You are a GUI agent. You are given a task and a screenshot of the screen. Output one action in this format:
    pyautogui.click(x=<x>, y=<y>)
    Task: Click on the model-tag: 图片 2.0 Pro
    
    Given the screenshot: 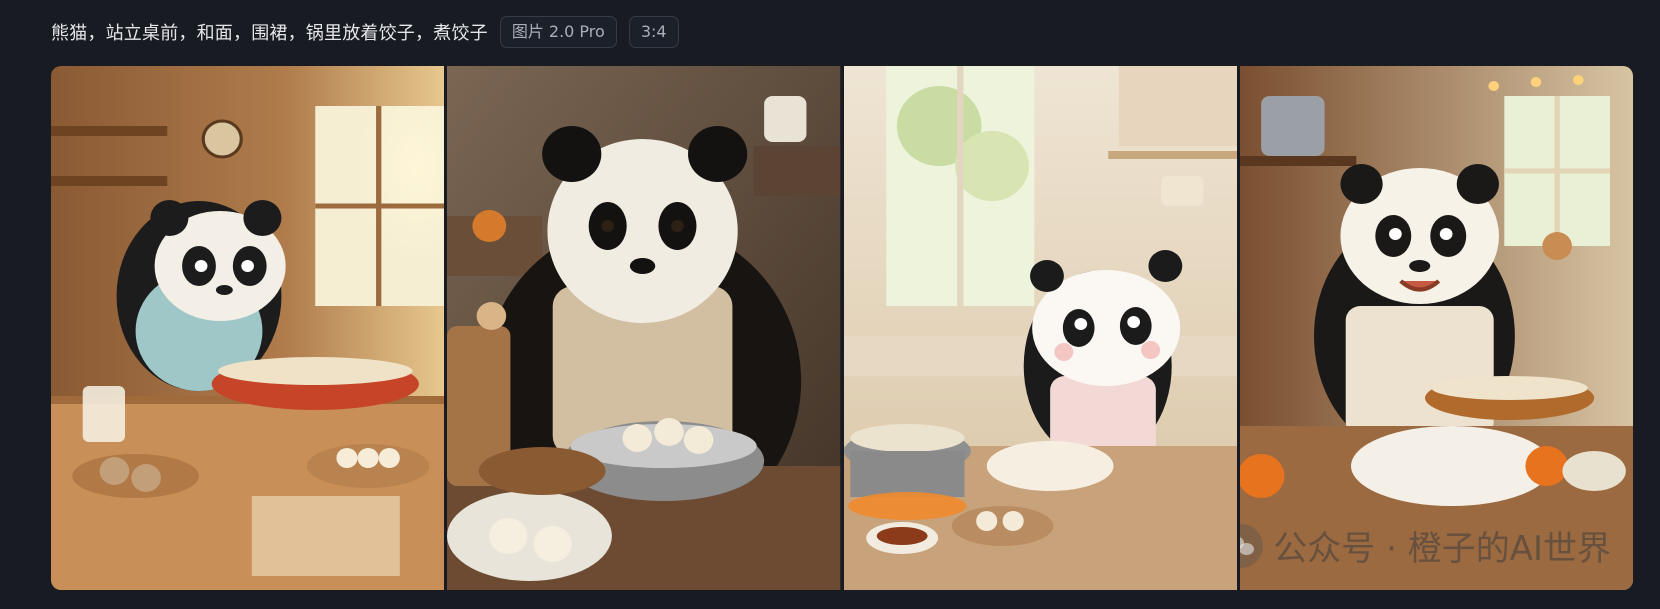 What is the action you would take?
    pyautogui.click(x=558, y=32)
    